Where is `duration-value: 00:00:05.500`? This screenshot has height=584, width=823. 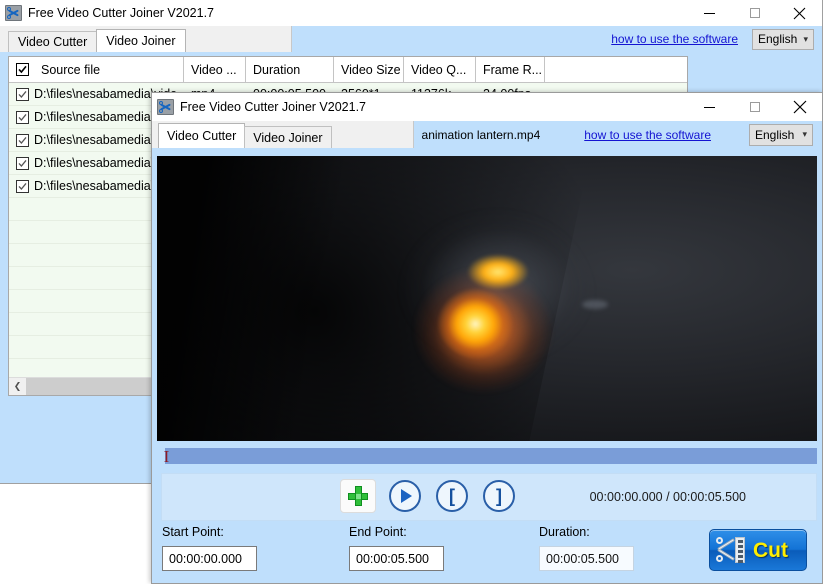
duration-value: 00:00:05.500 is located at coordinates (586, 558).